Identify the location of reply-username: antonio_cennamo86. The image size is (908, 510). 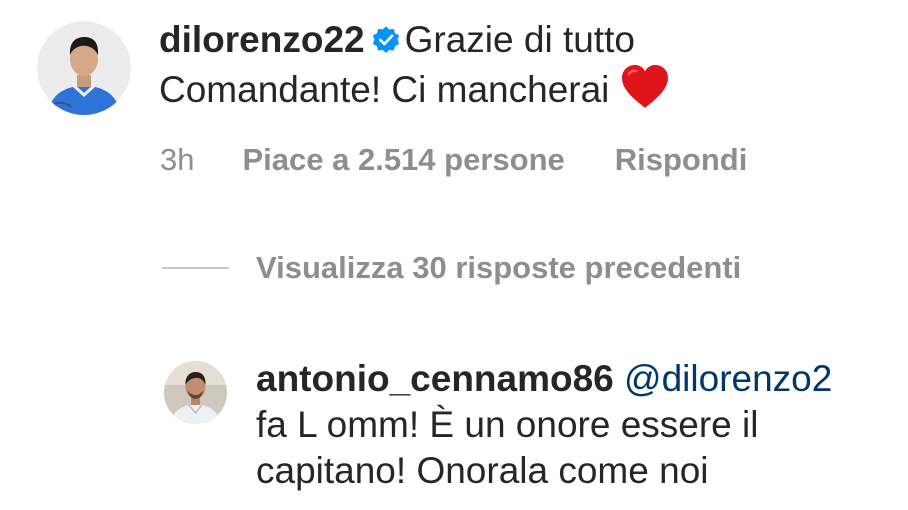
(435, 378).